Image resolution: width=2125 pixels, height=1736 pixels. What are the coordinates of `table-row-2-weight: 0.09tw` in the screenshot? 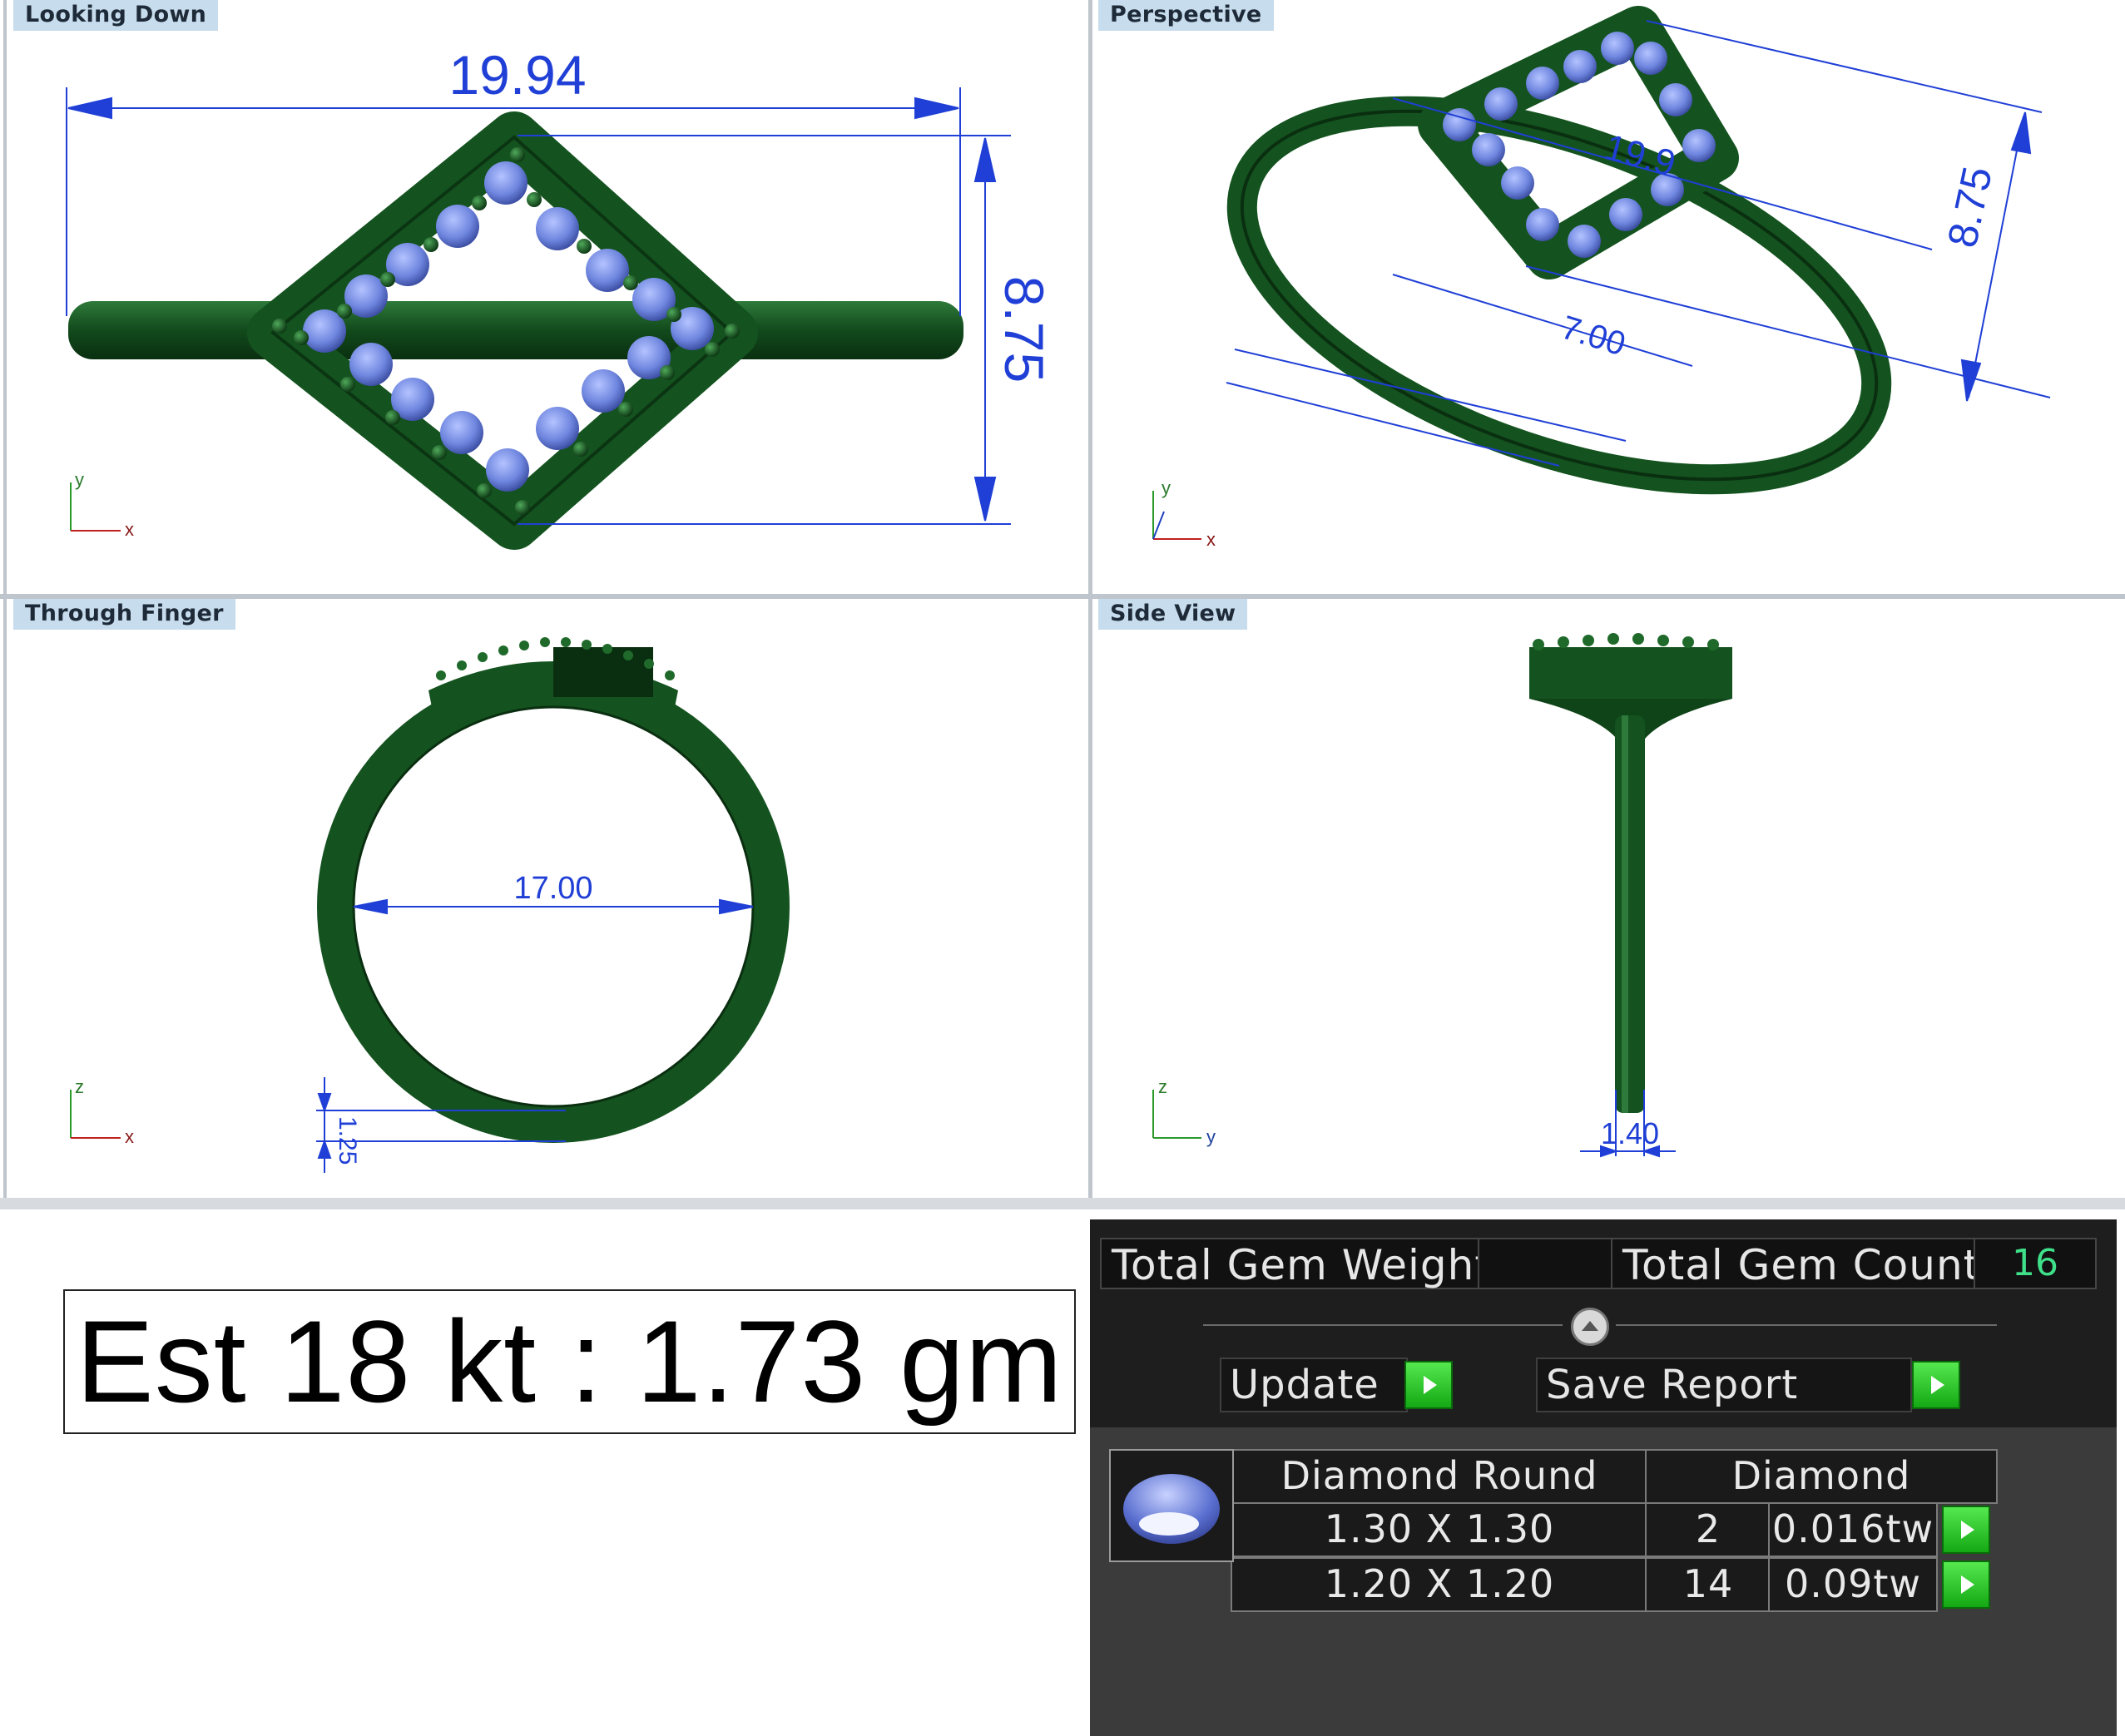 It's located at (1853, 1584).